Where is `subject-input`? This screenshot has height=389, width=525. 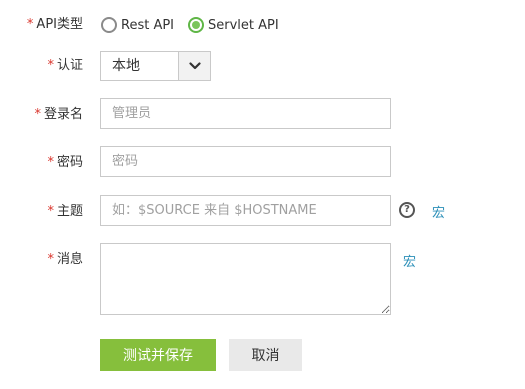 subject-input is located at coordinates (245, 210).